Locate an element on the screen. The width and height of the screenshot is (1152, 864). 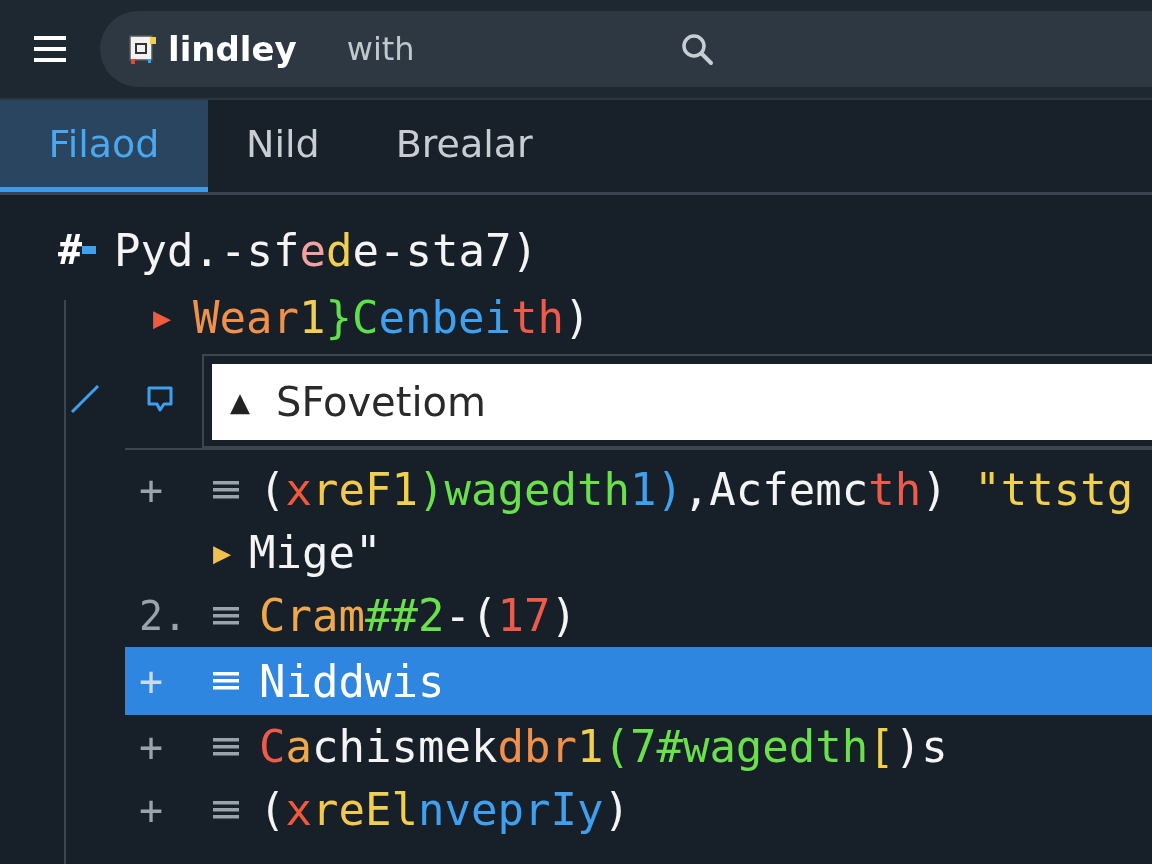
slash-icon is located at coordinates (85, 399).